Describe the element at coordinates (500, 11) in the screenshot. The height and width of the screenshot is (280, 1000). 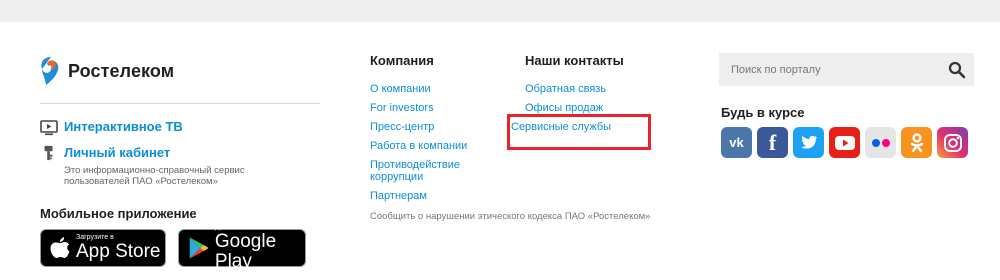
I see `top-bar` at that location.